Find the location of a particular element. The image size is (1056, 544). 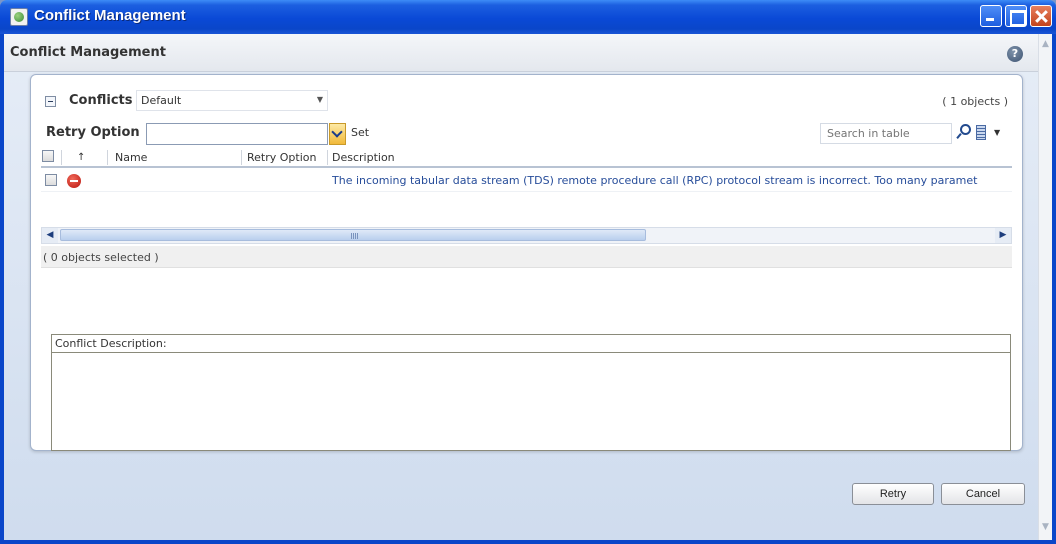

help-icon: ? is located at coordinates (1015, 54).